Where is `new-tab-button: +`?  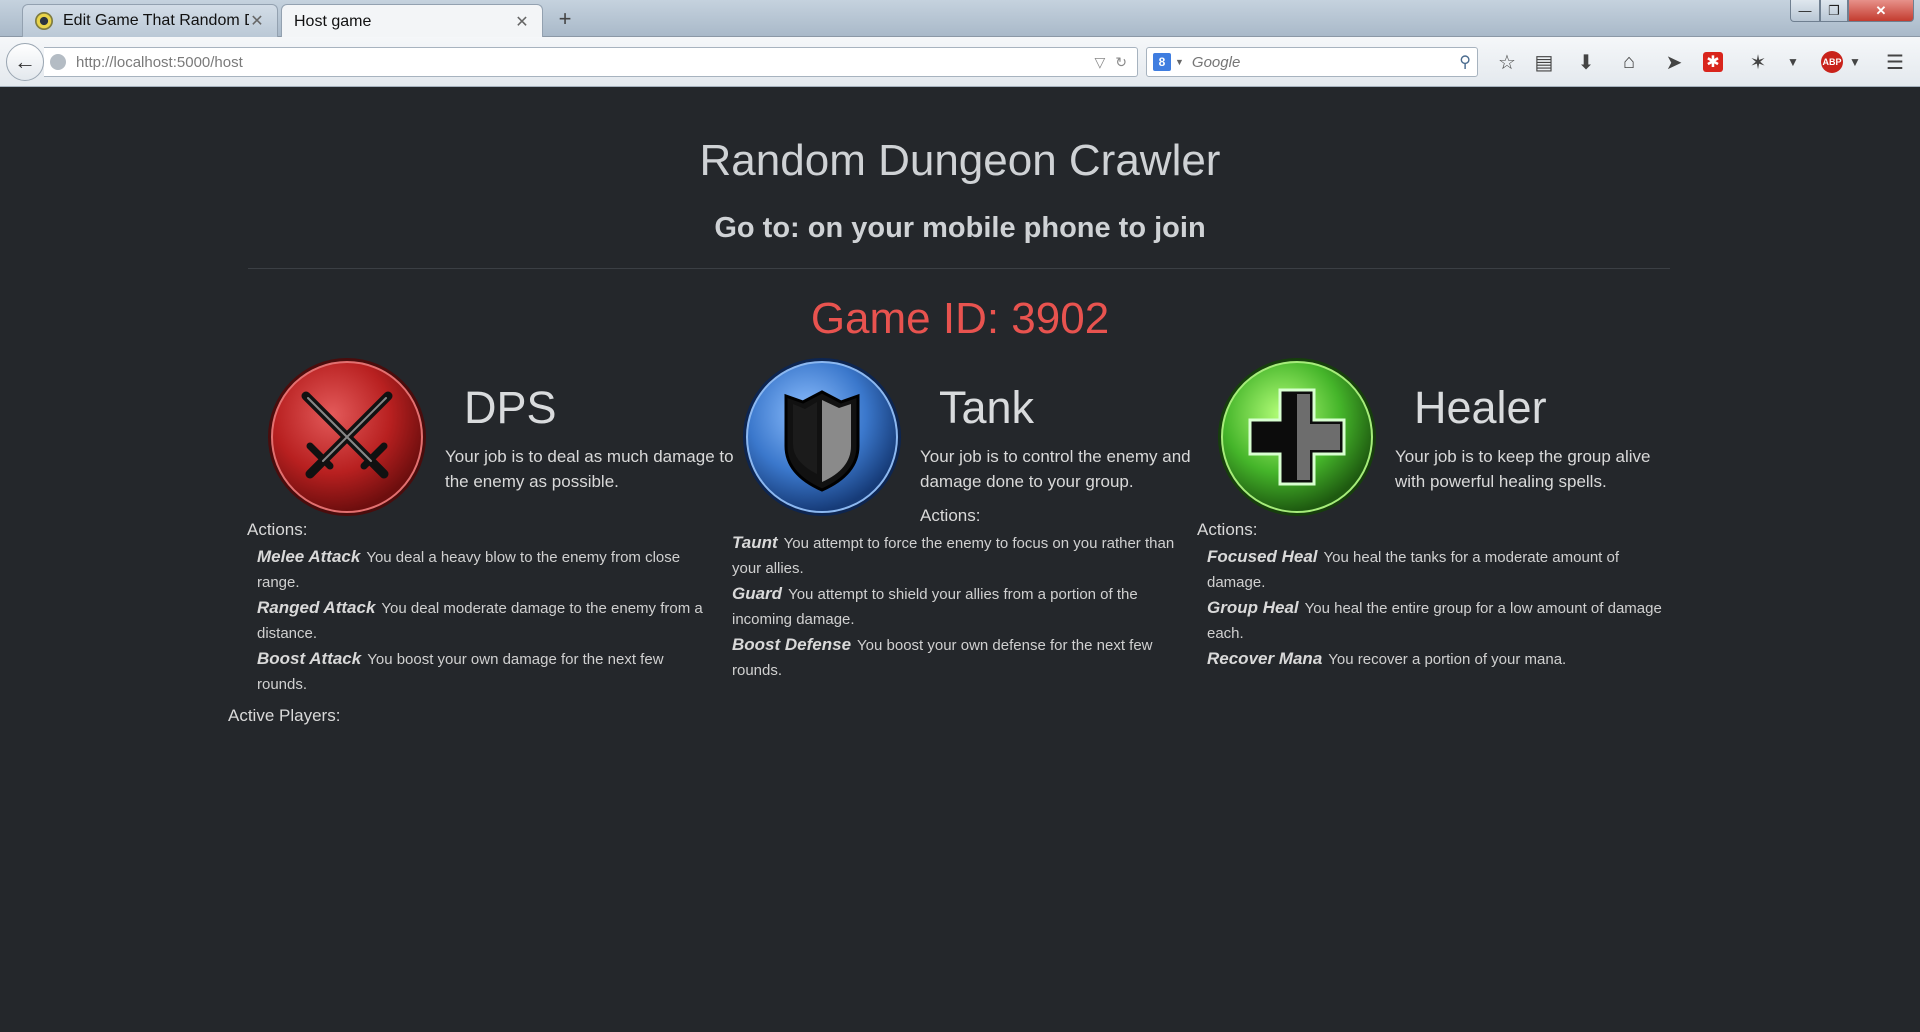 new-tab-button: + is located at coordinates (565, 19).